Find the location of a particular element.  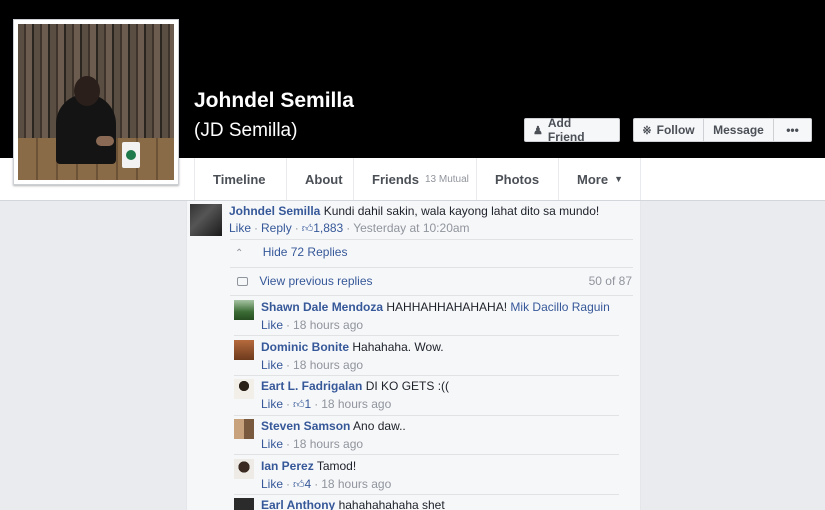

add-friend-button: ♟ Add Friend is located at coordinates (572, 130).